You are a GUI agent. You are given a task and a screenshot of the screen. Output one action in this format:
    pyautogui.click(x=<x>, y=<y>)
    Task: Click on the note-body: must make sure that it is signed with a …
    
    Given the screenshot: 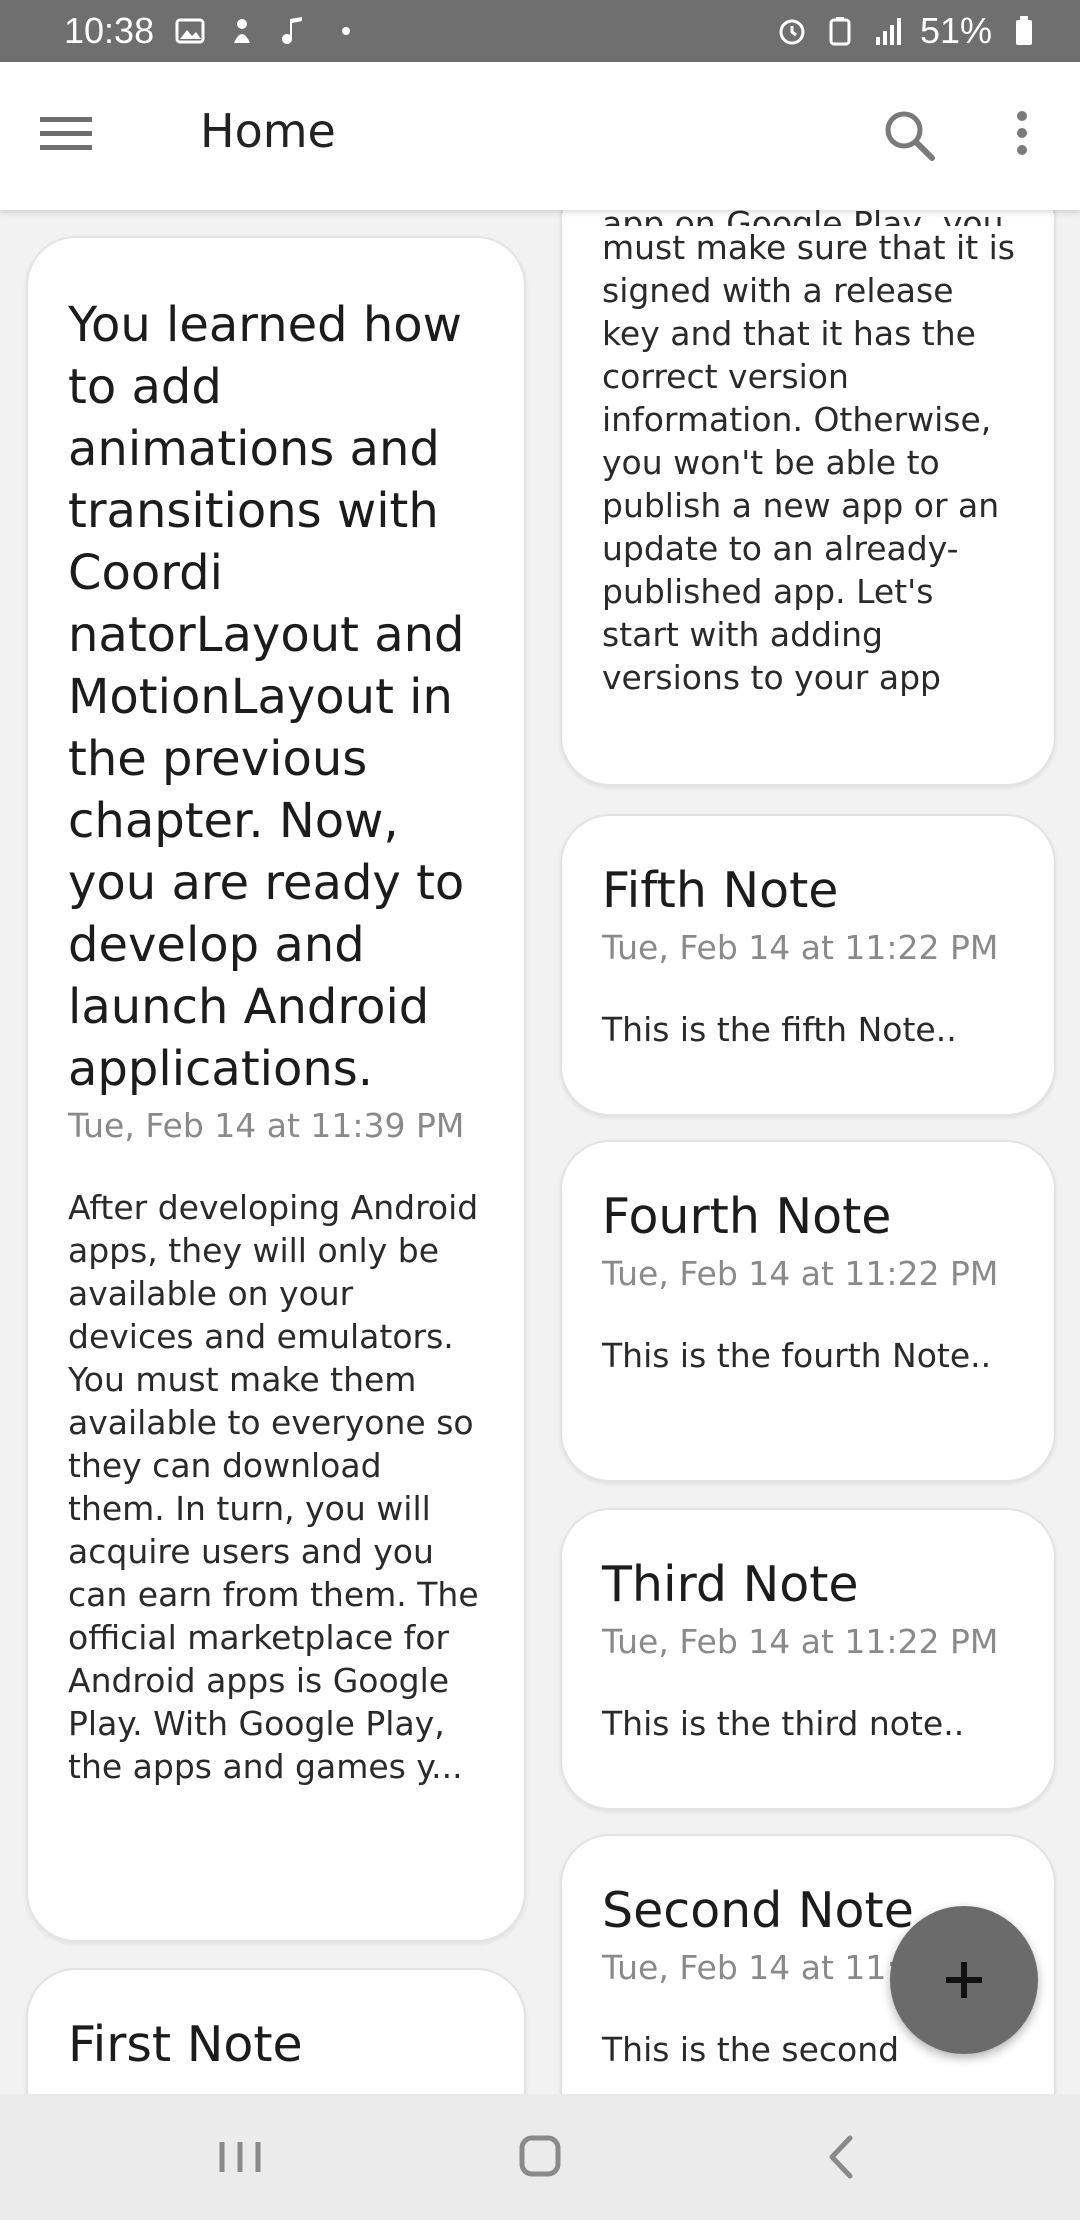 What is the action you would take?
    pyautogui.click(x=814, y=462)
    